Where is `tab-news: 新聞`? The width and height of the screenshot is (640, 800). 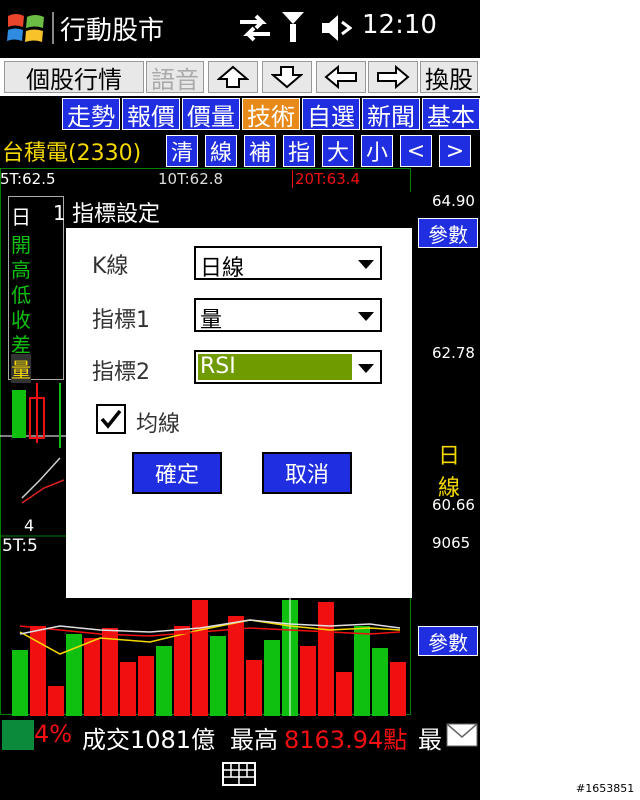 tab-news: 新聞 is located at coordinates (391, 114).